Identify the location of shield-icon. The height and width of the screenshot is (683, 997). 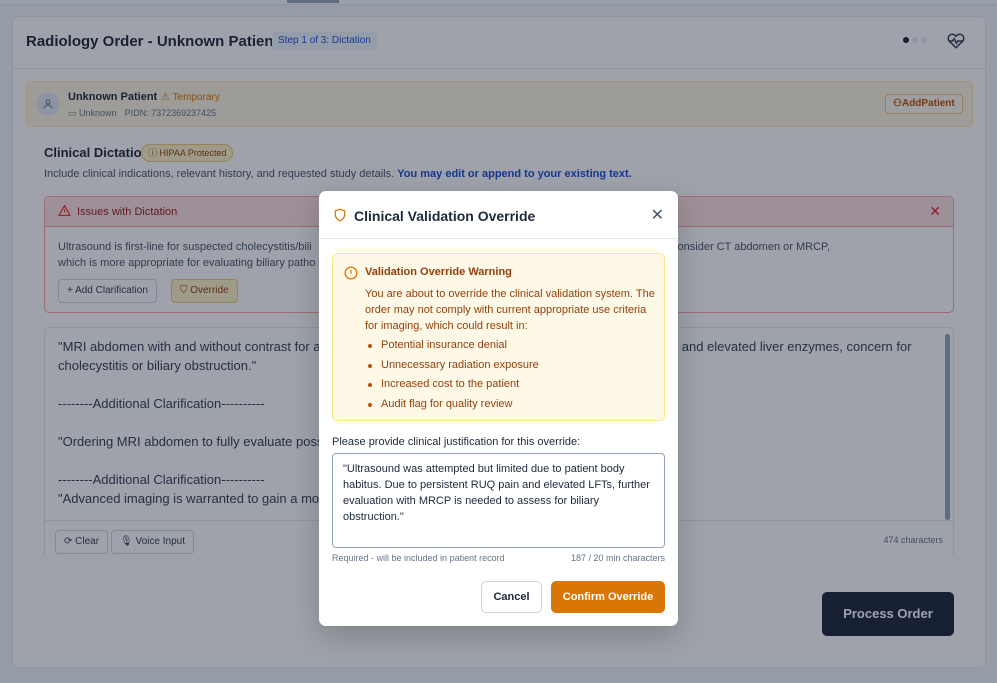
(340, 215).